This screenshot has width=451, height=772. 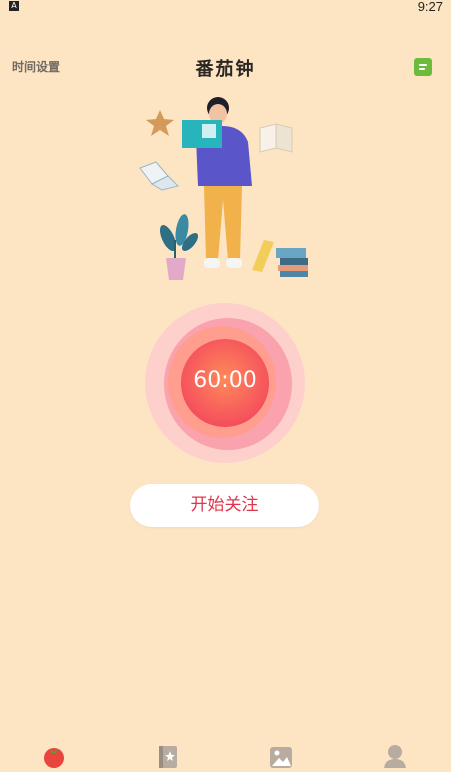 What do you see at coordinates (281, 755) in the screenshot?
I see `gallery-icon` at bounding box center [281, 755].